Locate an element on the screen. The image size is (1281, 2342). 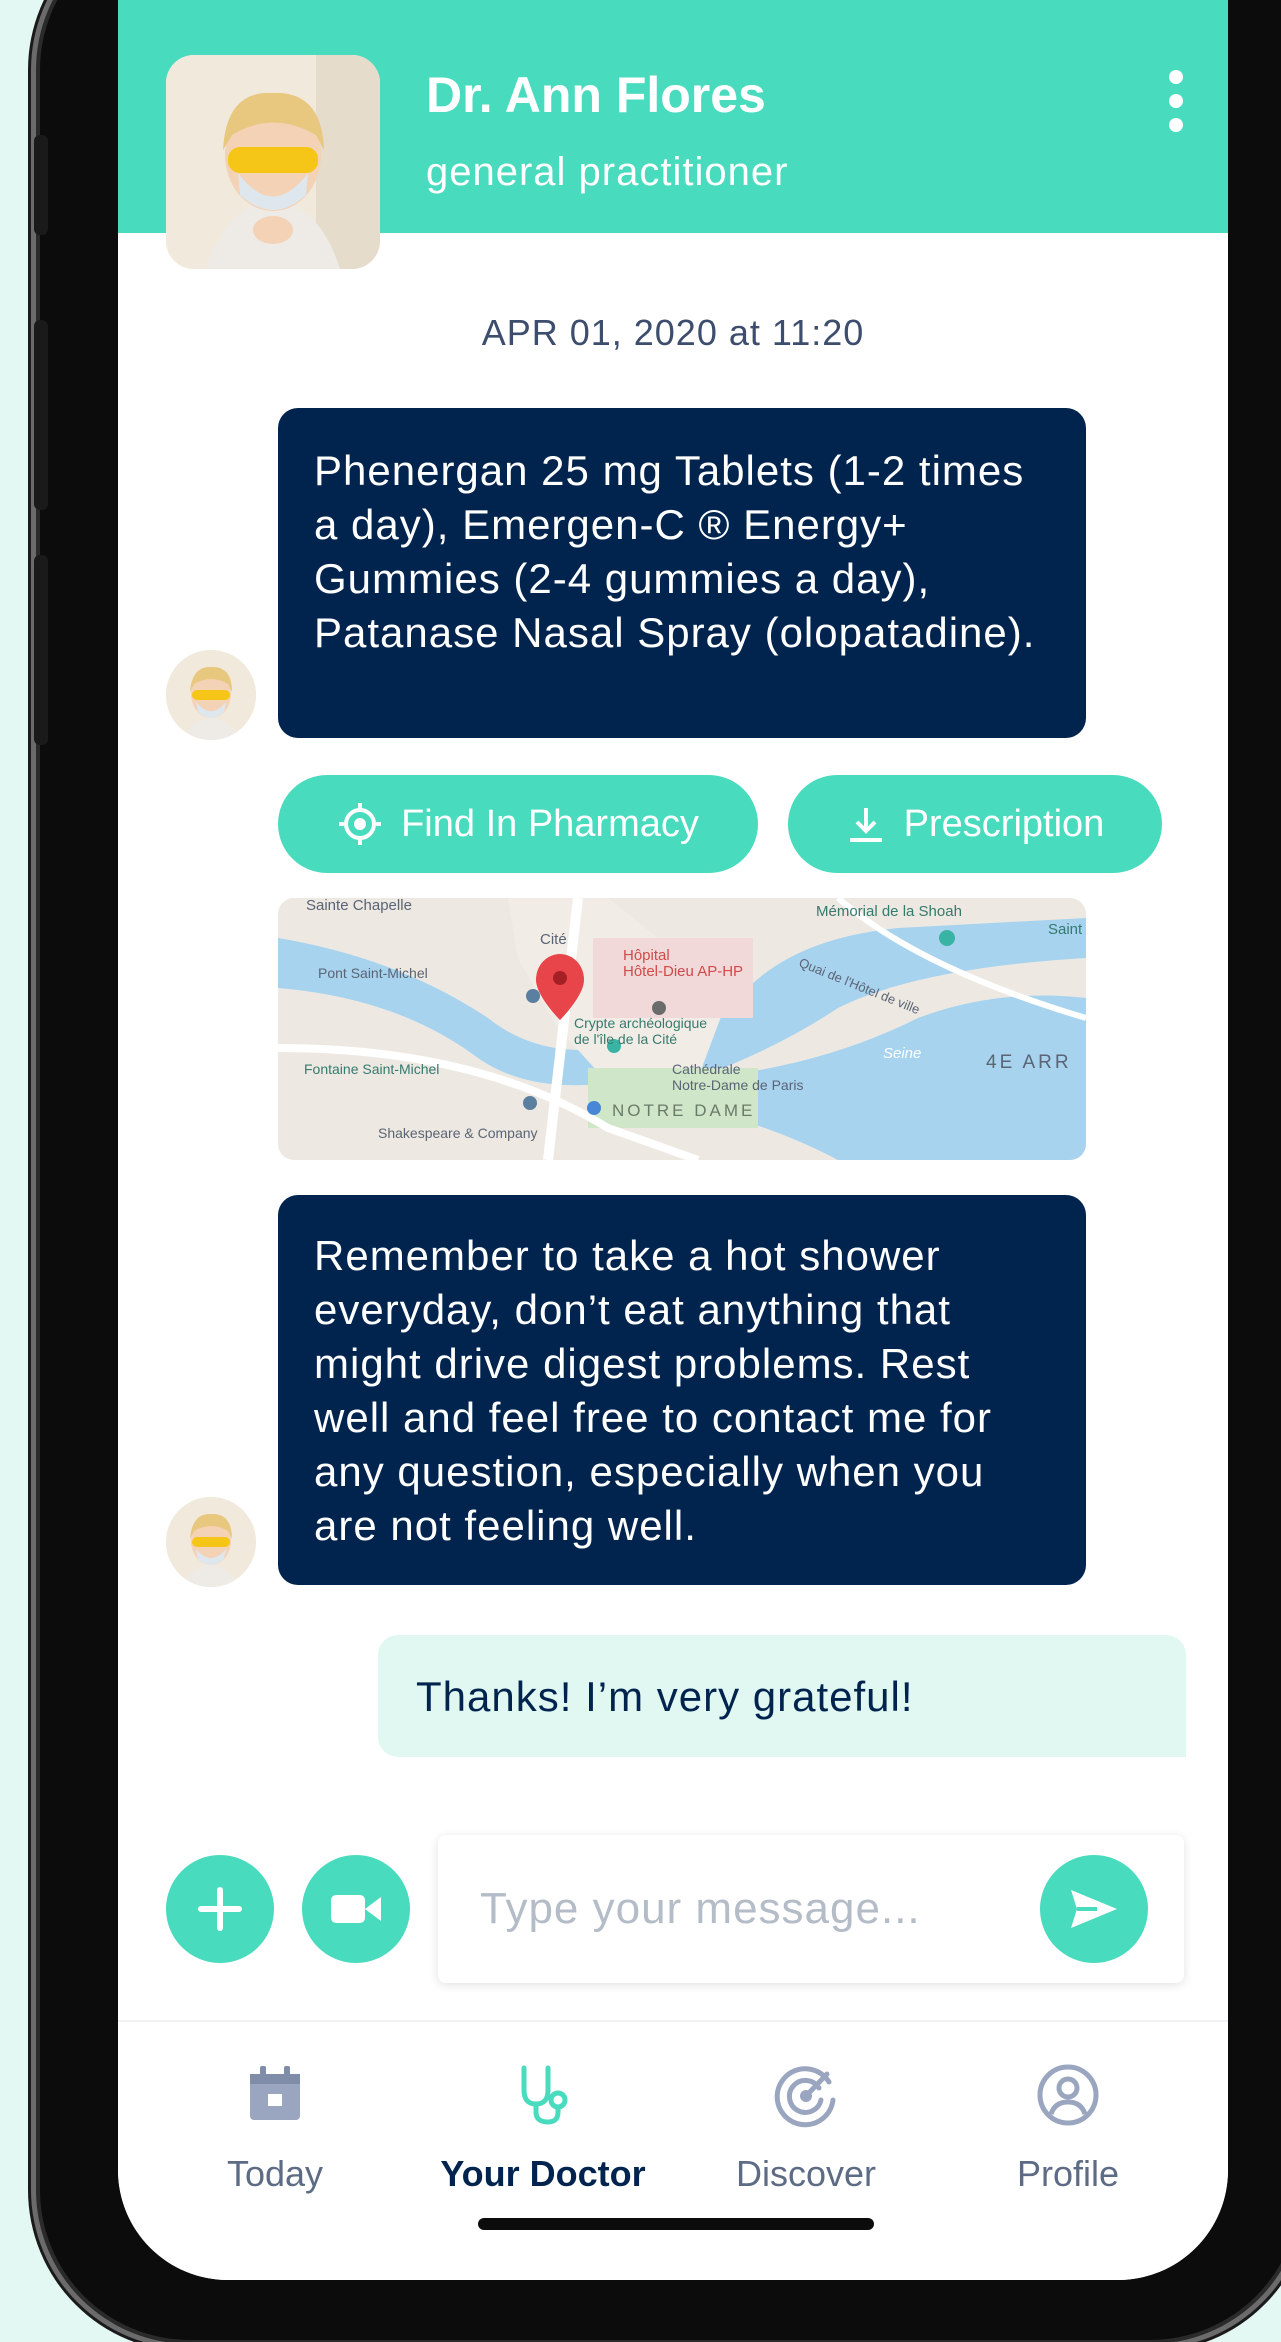
bottom-nav: Today Your Doctor Discover Profile is located at coordinates (673, 2150).